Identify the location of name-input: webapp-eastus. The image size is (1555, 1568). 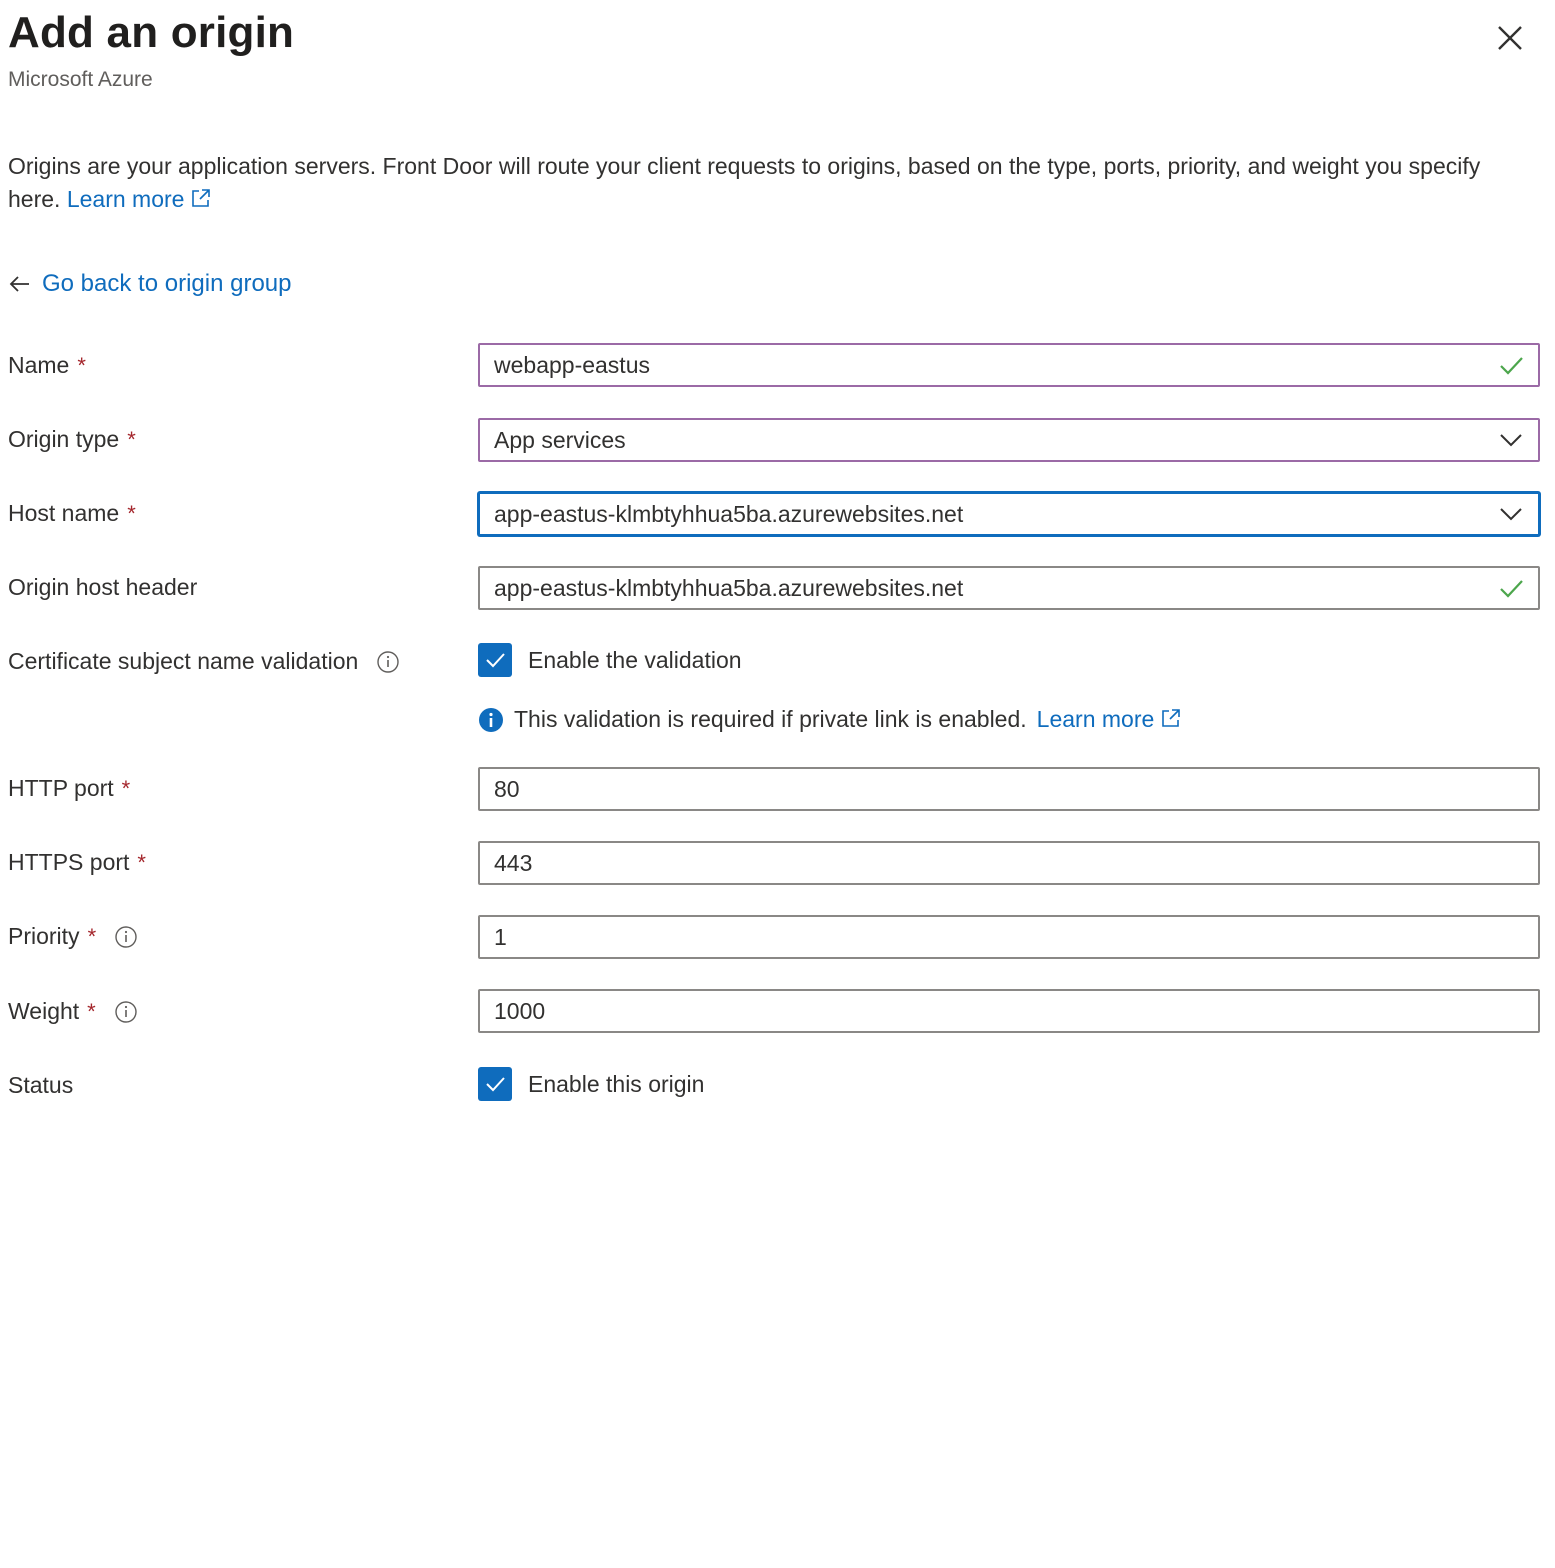
(1009, 365).